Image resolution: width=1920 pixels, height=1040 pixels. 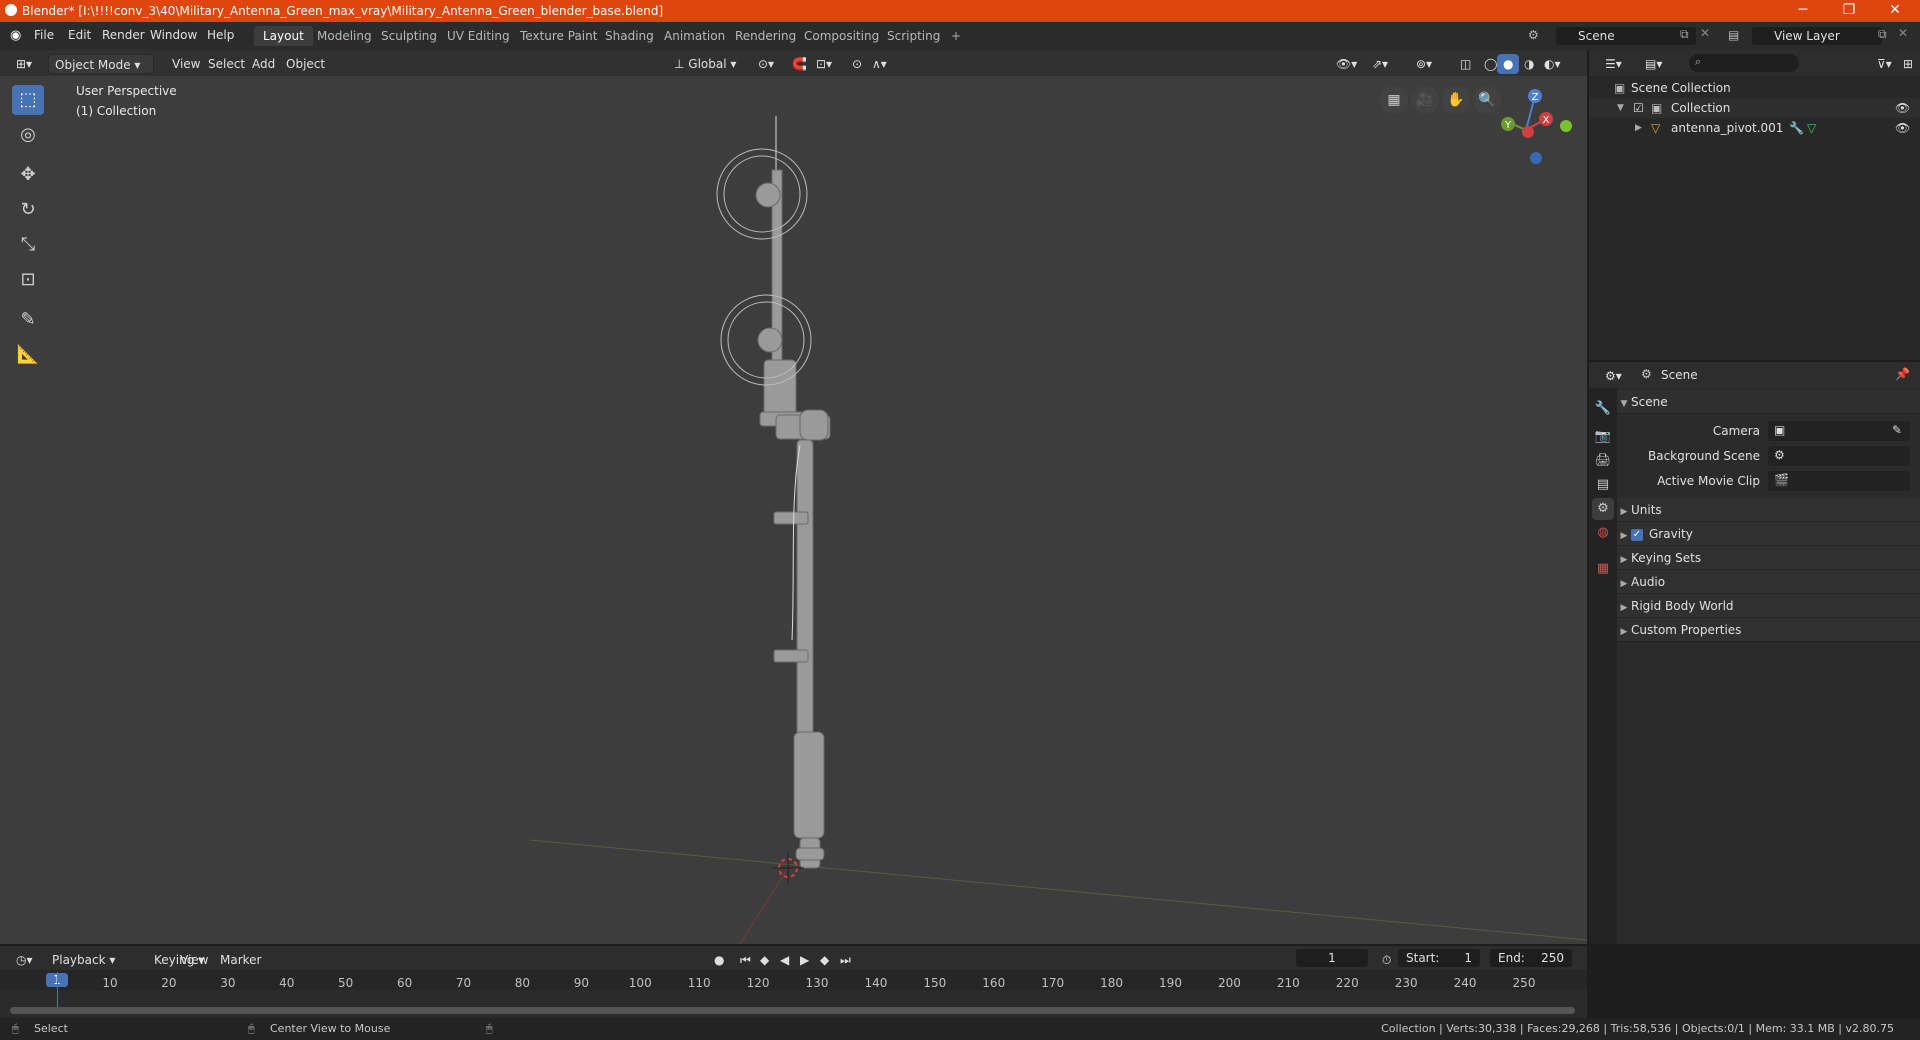 I want to click on collection-visibility-icon: 👁, so click(x=1902, y=108).